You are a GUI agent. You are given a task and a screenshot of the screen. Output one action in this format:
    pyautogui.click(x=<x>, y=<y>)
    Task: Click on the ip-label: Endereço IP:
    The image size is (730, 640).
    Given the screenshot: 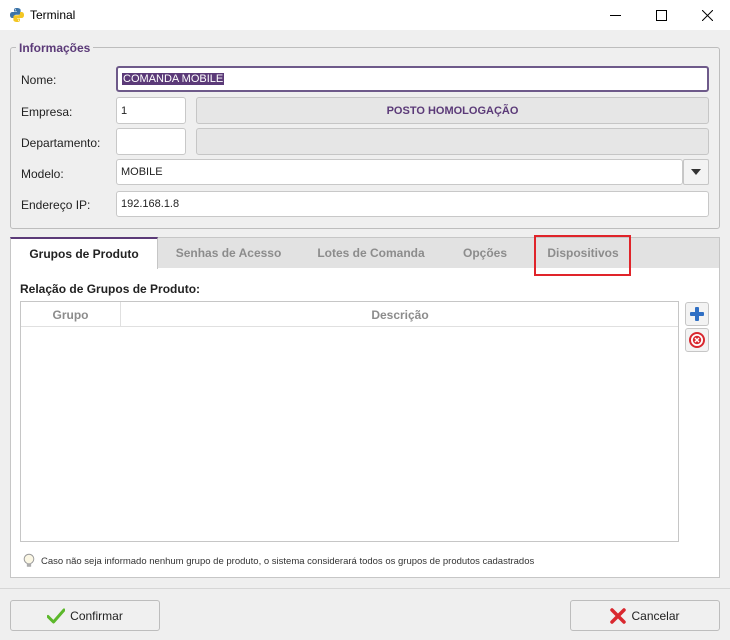 What is the action you would take?
    pyautogui.click(x=56, y=205)
    